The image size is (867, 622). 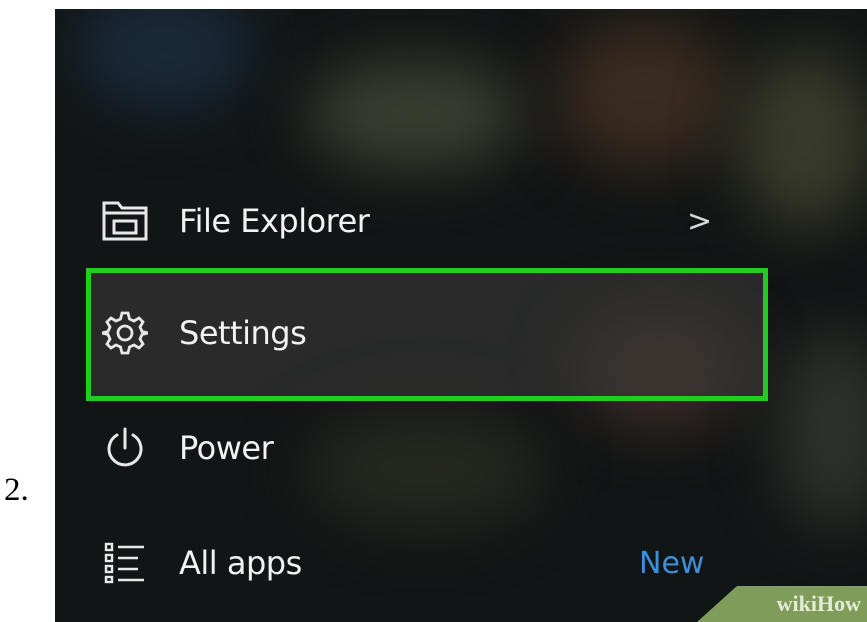 I want to click on chevron-right-icon: >, so click(x=699, y=221).